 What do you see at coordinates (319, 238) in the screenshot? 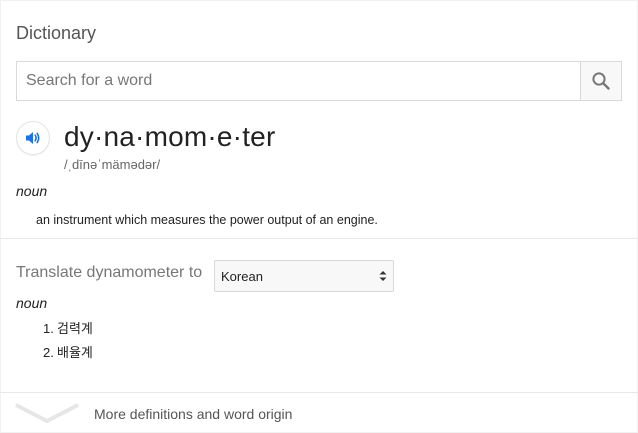
I see `divider` at bounding box center [319, 238].